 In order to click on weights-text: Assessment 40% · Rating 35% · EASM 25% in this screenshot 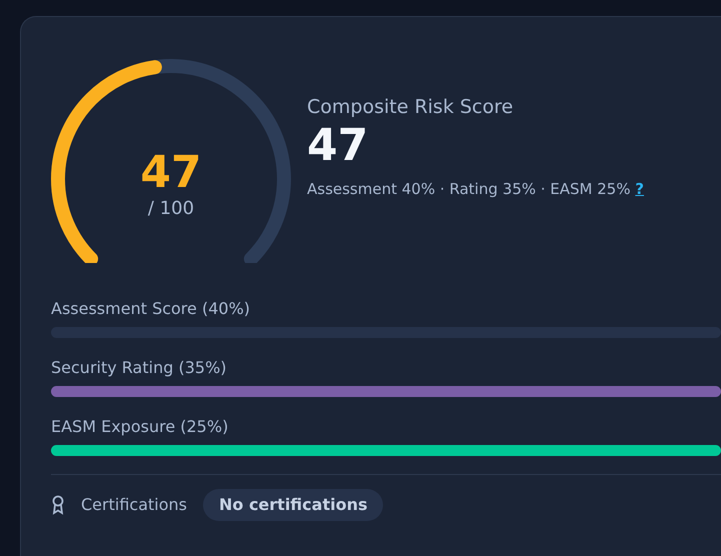, I will do `click(468, 189)`.